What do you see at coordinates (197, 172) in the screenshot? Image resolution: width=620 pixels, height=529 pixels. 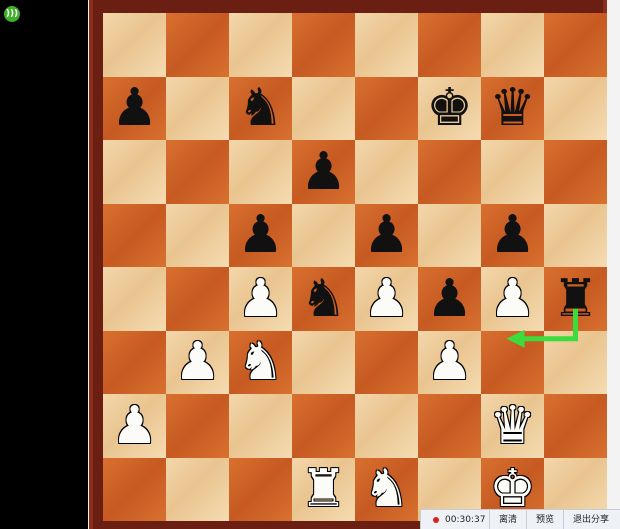 I see `square-b6` at bounding box center [197, 172].